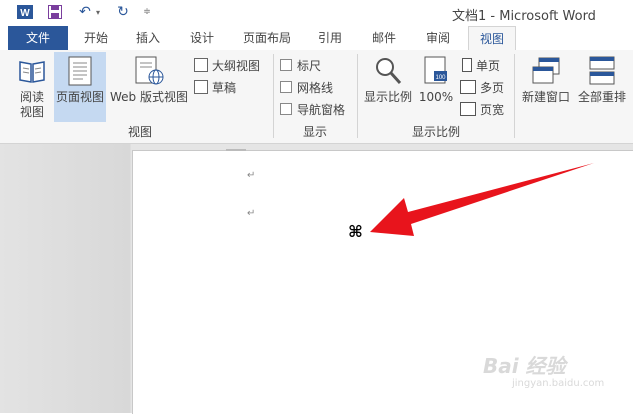  What do you see at coordinates (524, 366) in the screenshot?
I see `watermark-logo: Bai 经验` at bounding box center [524, 366].